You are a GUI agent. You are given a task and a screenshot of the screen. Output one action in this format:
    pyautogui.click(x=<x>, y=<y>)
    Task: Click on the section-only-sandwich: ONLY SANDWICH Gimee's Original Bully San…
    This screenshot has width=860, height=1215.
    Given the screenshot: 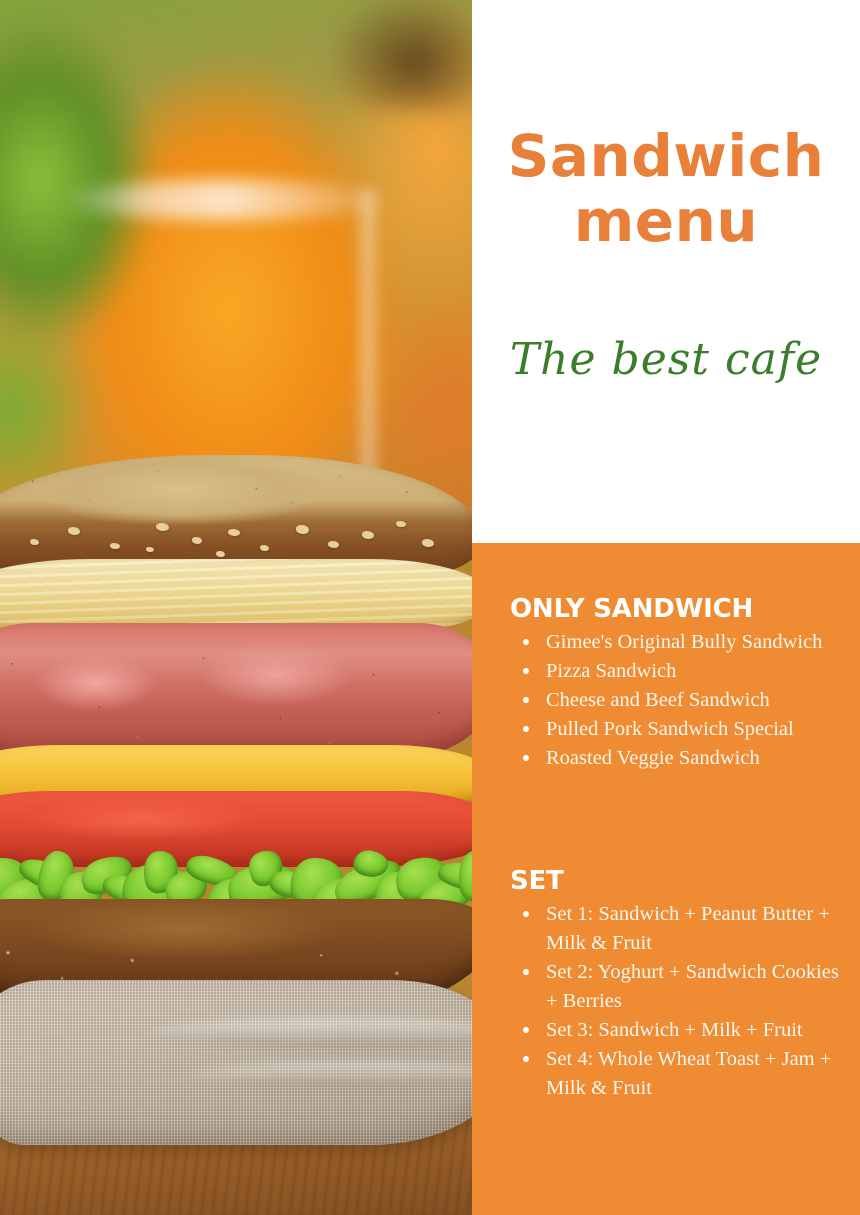 What is the action you would take?
    pyautogui.click(x=675, y=683)
    